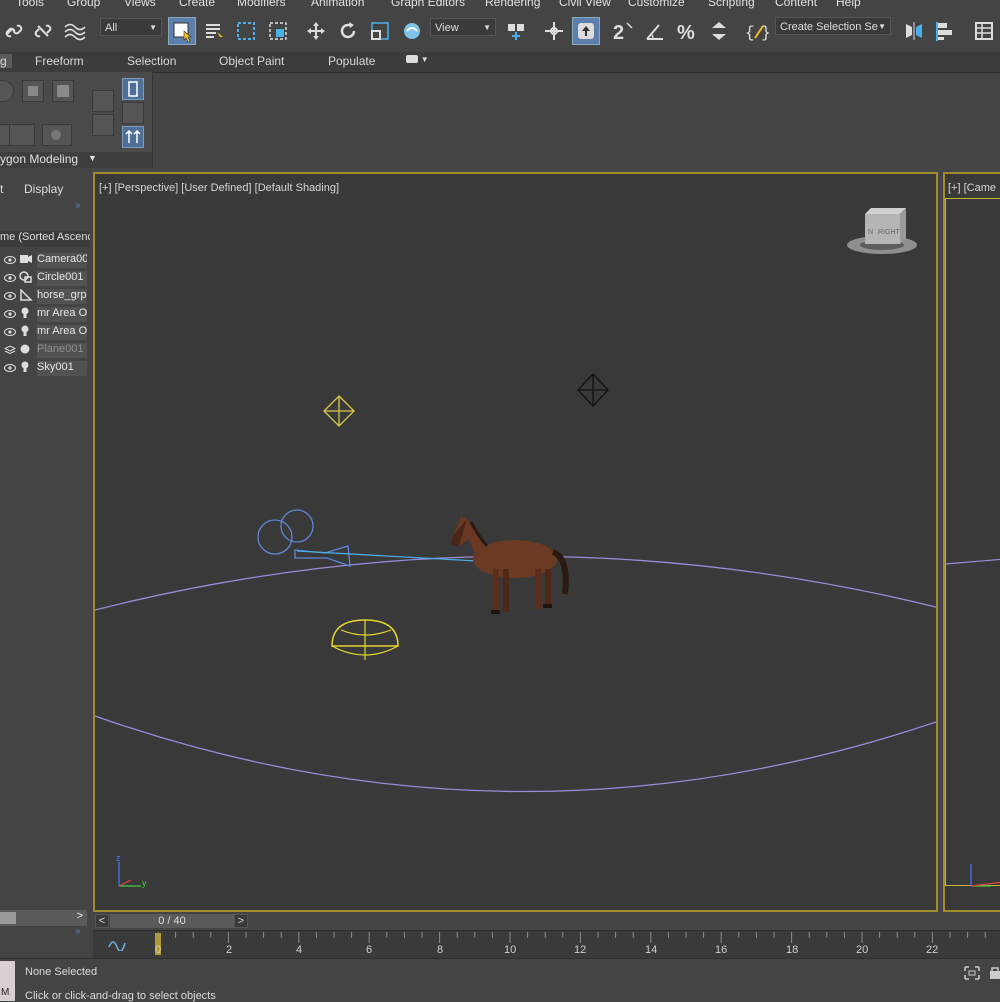 The height and width of the screenshot is (1002, 1000). Describe the element at coordinates (994, 973) in the screenshot. I see `selection-lock-icon` at that location.